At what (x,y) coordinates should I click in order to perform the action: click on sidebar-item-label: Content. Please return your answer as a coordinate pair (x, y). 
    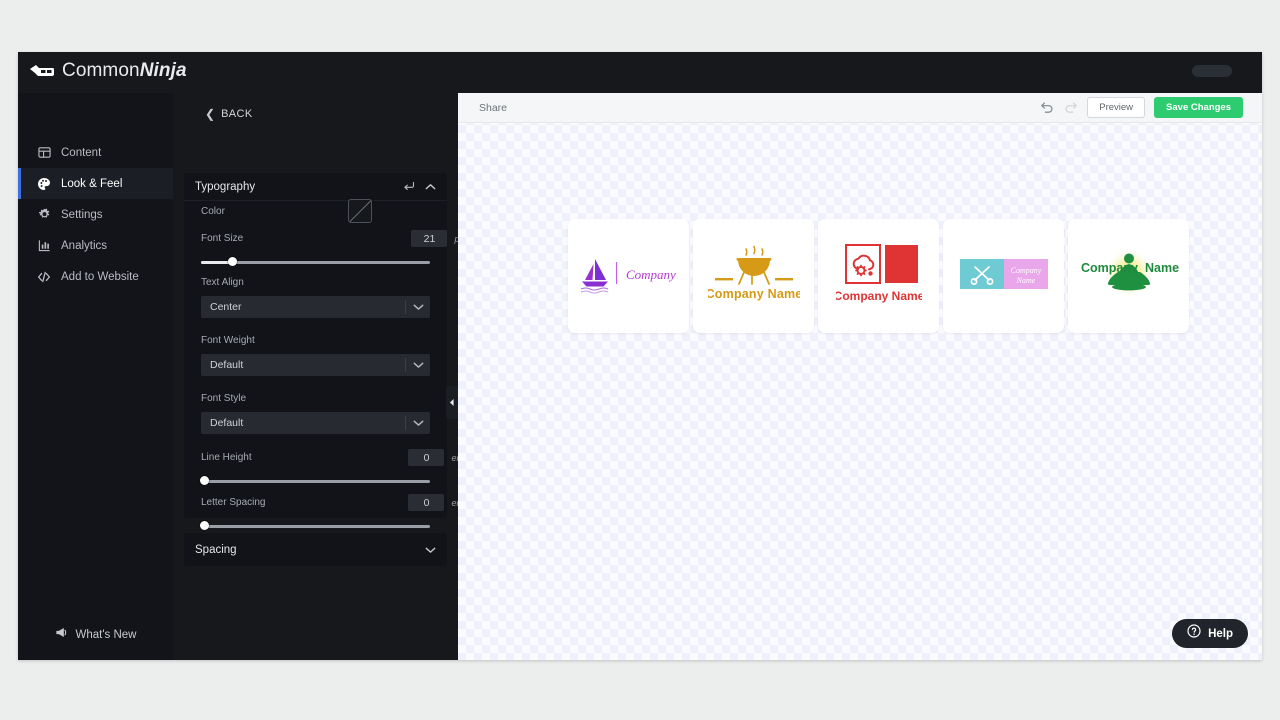
    Looking at the image, I should click on (81, 152).